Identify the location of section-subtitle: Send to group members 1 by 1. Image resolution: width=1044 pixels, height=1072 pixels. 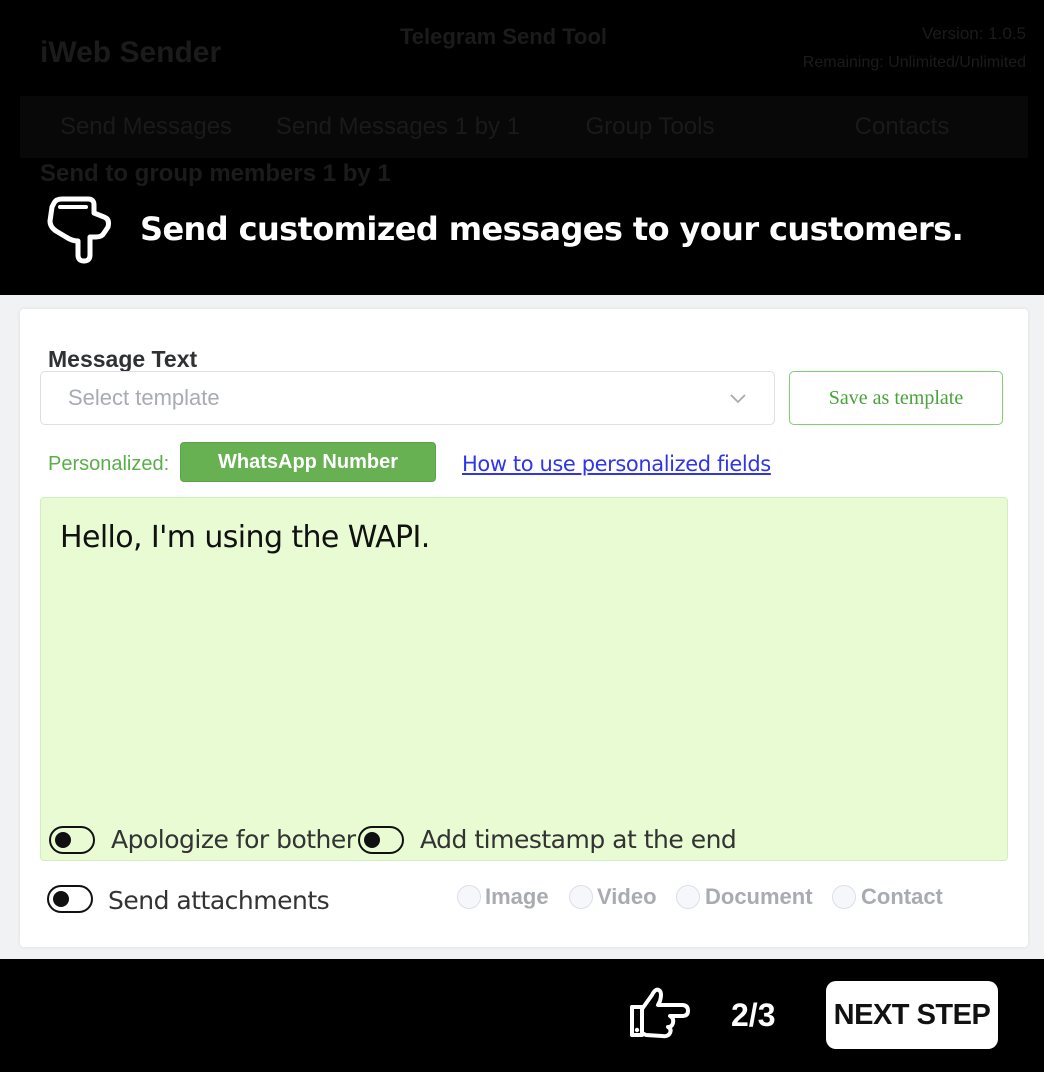
(215, 173).